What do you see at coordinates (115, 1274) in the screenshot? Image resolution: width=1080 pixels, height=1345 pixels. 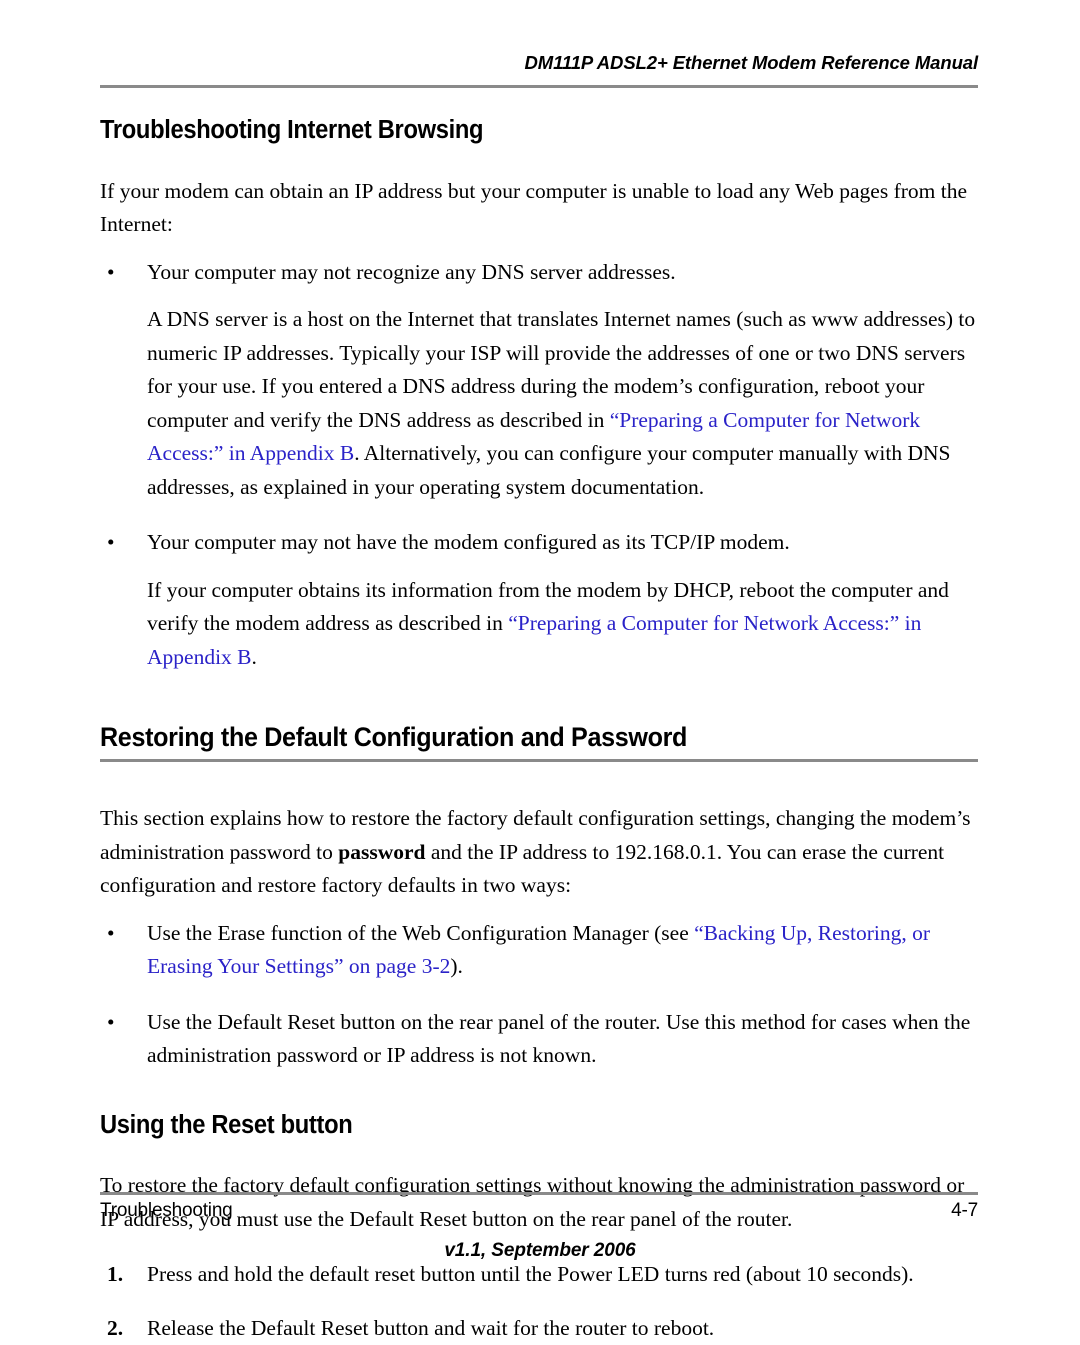 I see `step-number: 1.` at bounding box center [115, 1274].